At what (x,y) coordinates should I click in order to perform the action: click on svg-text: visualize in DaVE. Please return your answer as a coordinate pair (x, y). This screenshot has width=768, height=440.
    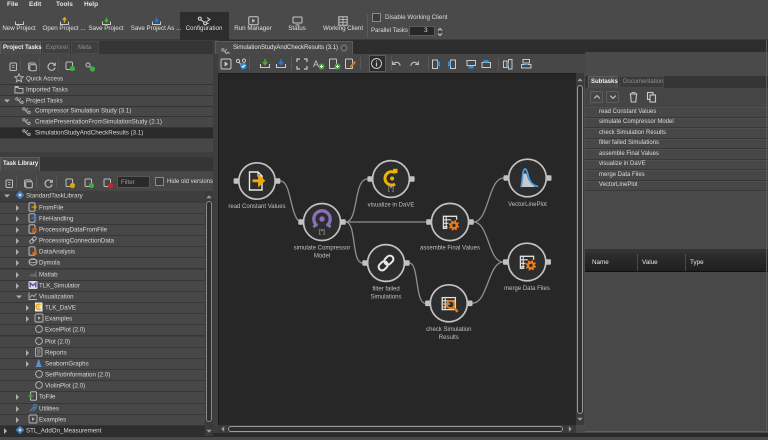
    Looking at the image, I should click on (391, 205).